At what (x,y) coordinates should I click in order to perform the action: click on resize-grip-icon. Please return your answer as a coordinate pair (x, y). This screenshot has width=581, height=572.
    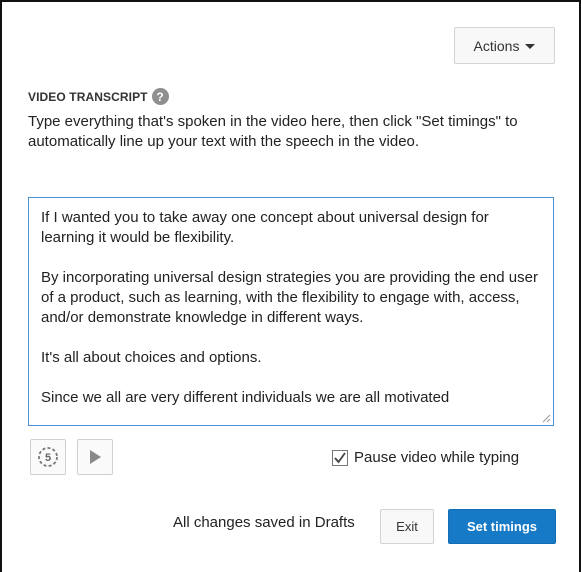
    Looking at the image, I should click on (546, 418).